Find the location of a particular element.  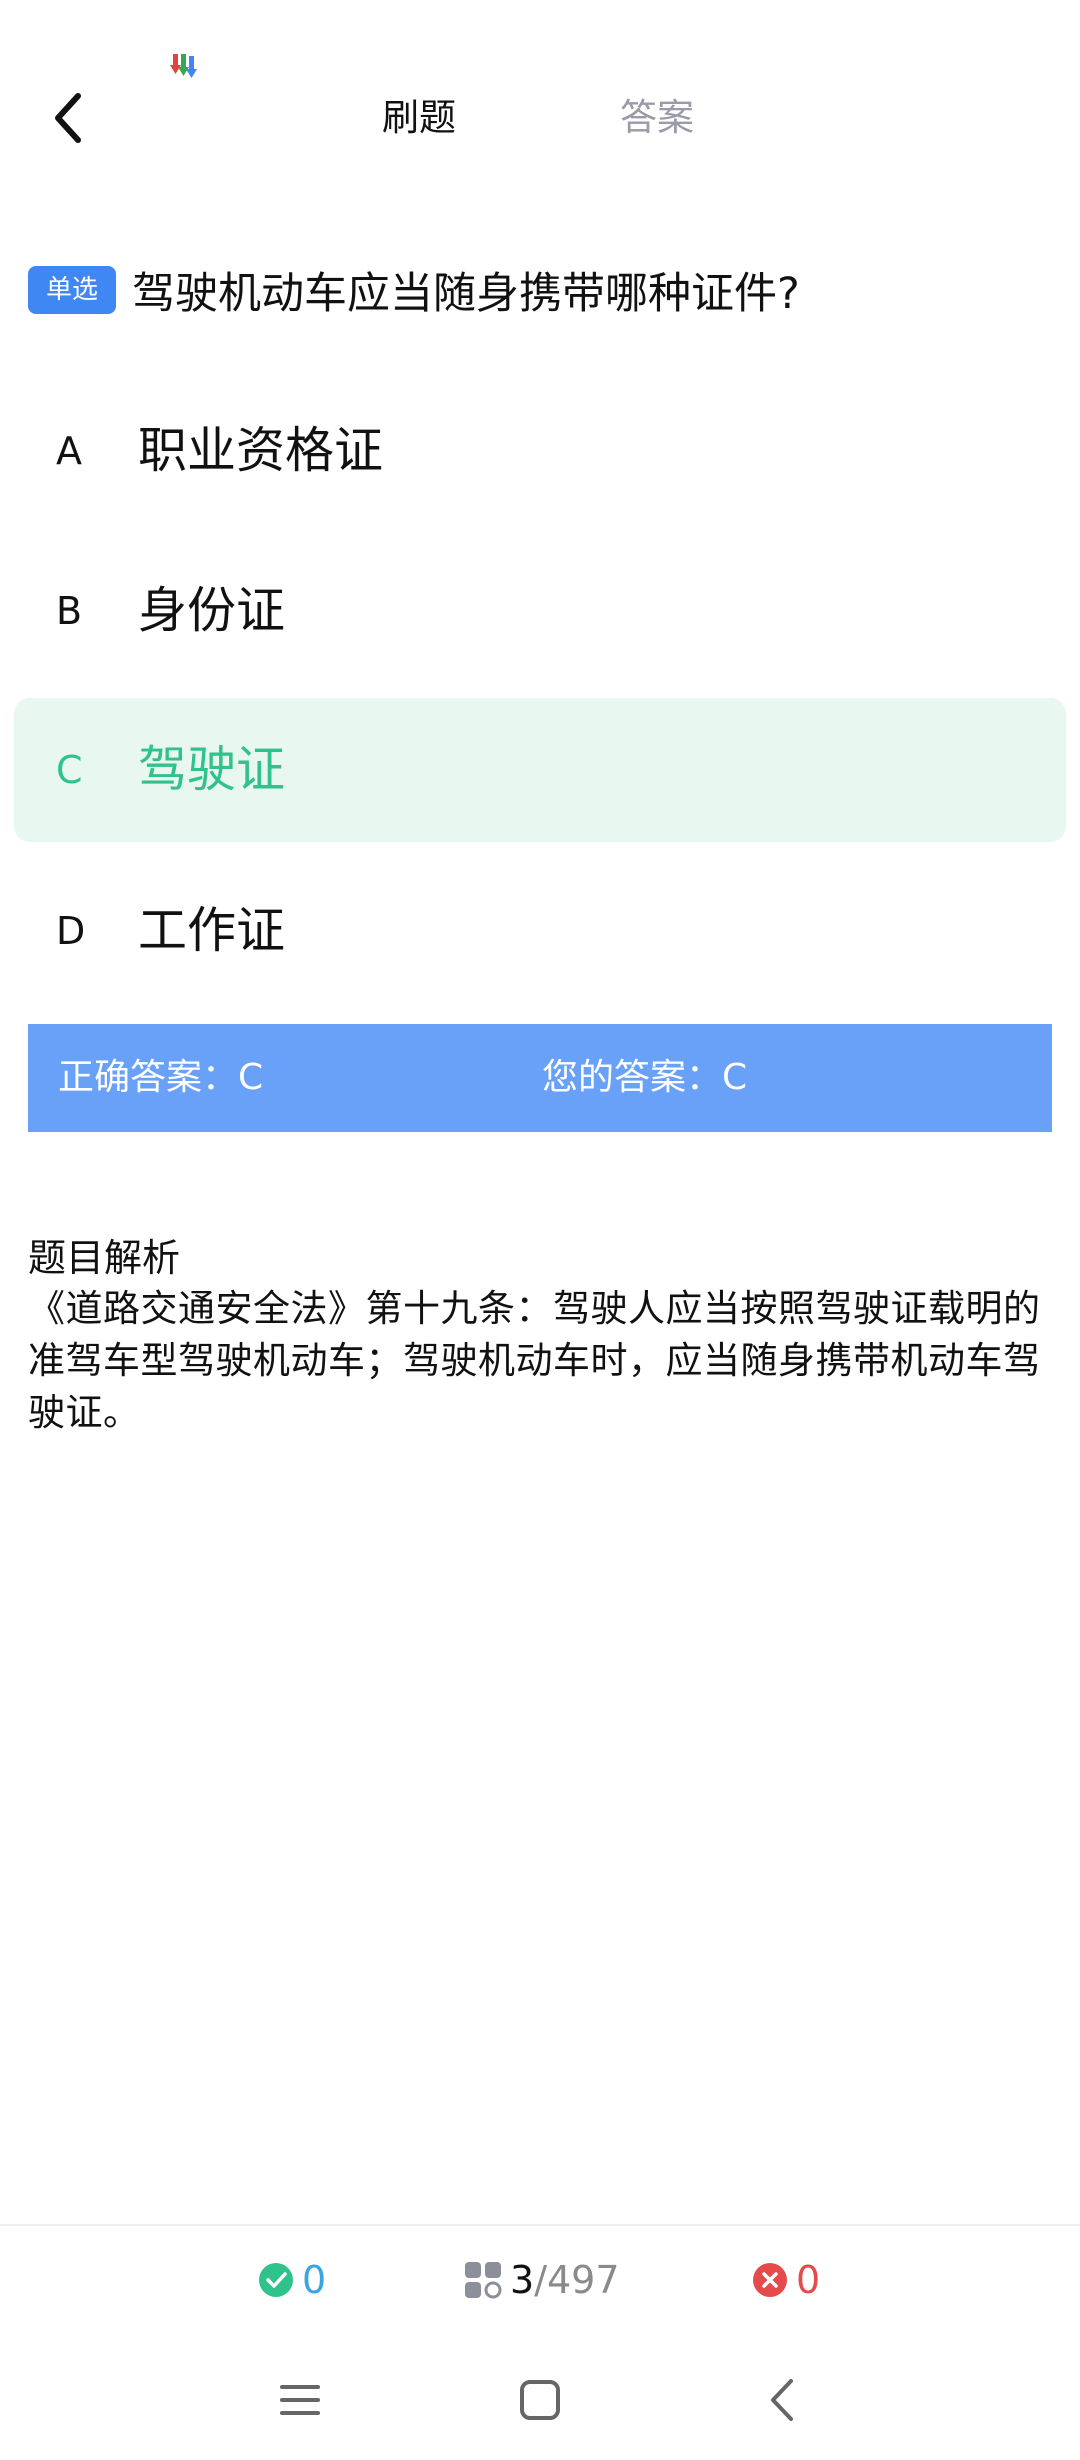

option-text: 驾驶证 is located at coordinates (212, 769).